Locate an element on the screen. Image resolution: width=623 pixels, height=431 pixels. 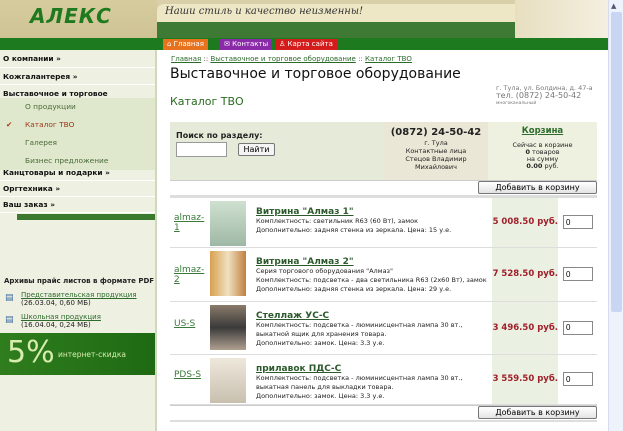
address-note: многоканальный is located at coordinates (516, 103).